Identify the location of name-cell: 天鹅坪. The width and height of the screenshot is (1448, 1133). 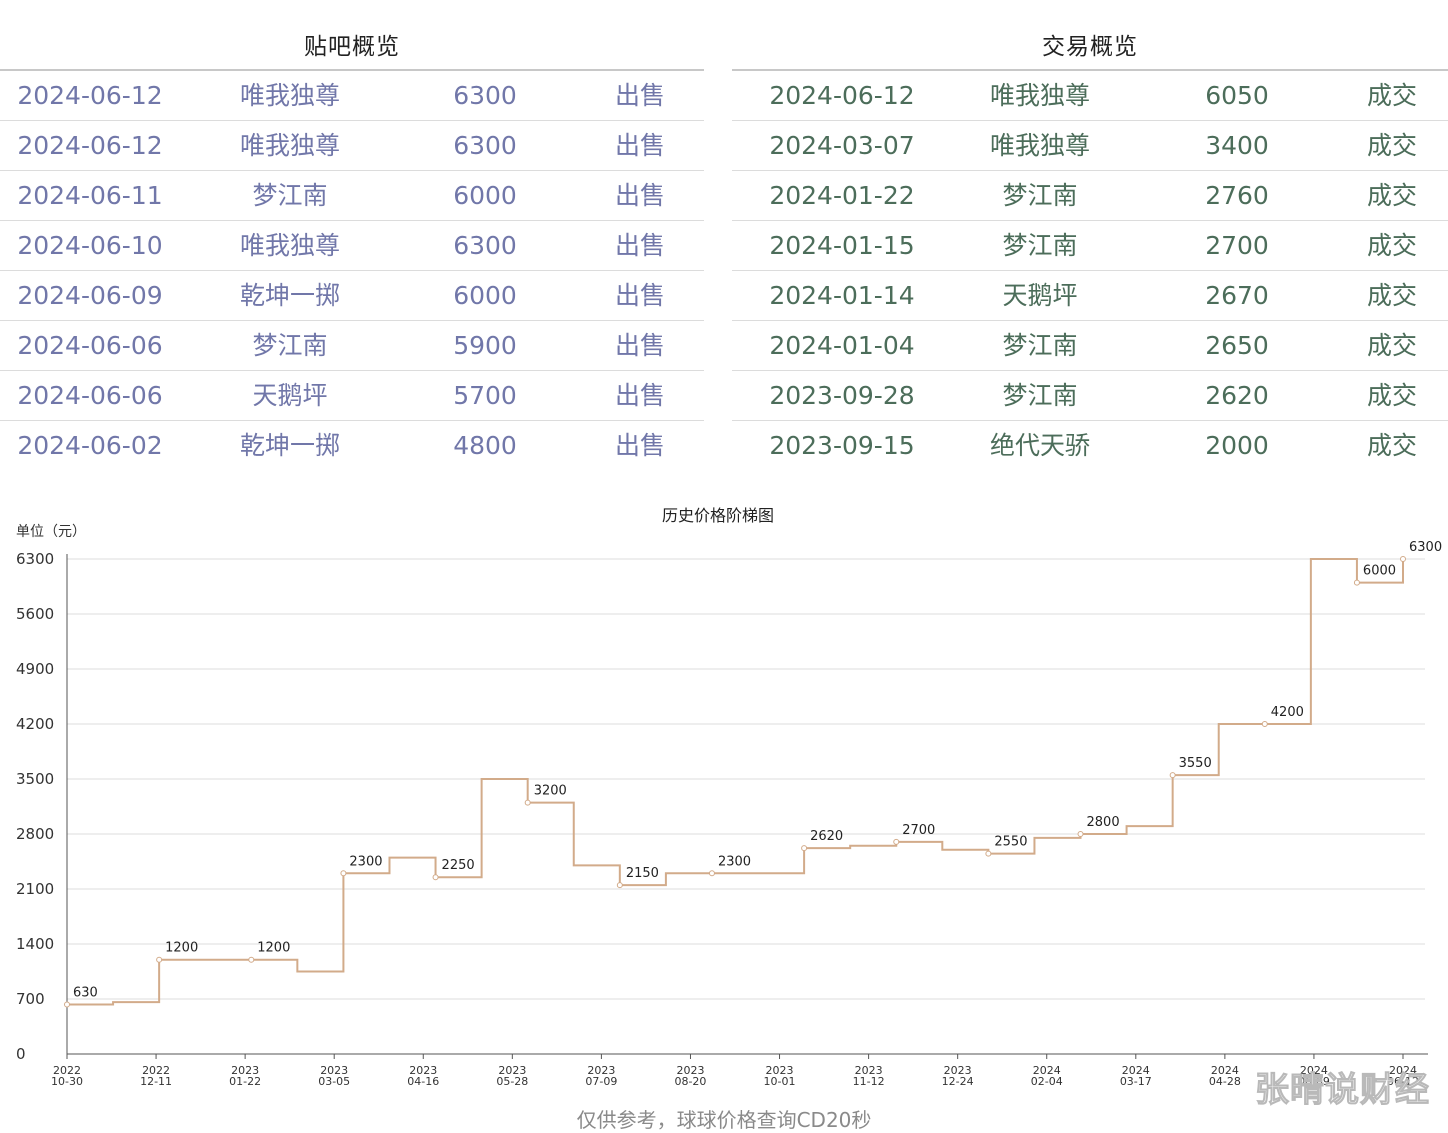
(290, 395).